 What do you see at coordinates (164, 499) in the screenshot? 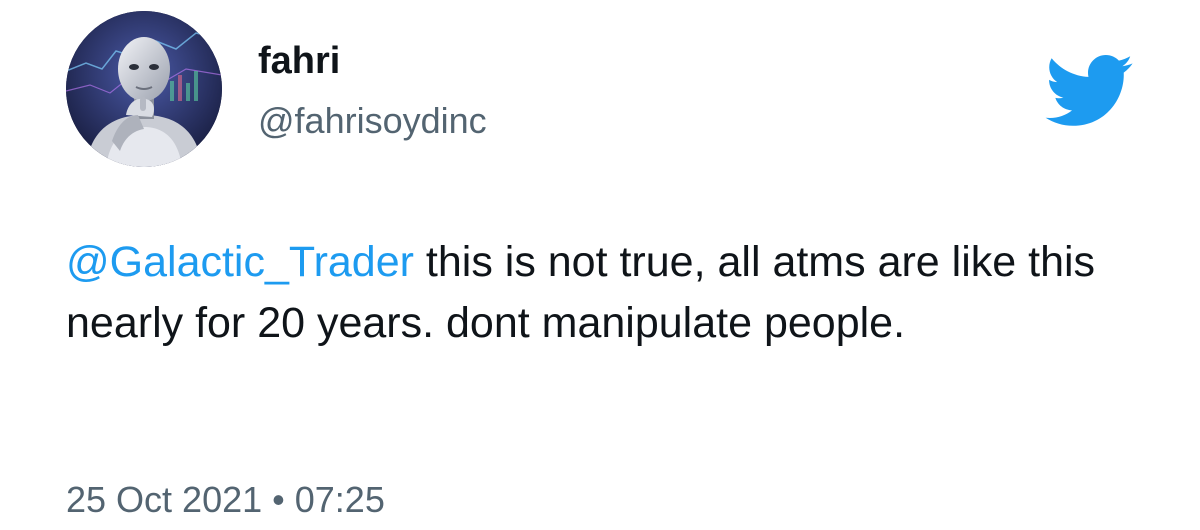
I see `tweet-date: 25 Oct 2021` at bounding box center [164, 499].